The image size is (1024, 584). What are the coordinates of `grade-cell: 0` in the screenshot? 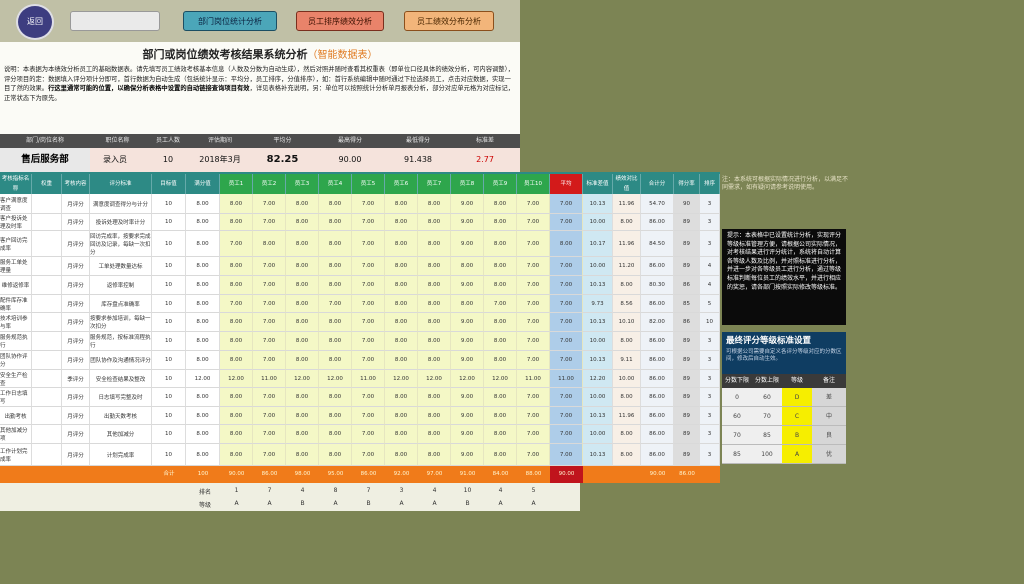 It's located at (737, 397).